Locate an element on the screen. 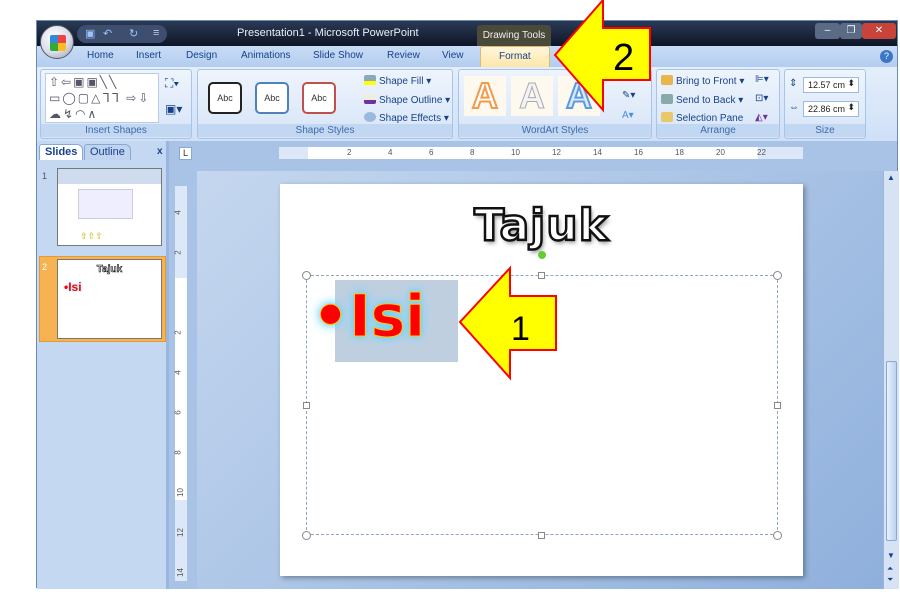 Image resolution: width=900 pixels, height=600 pixels. callout-label-2: 2 is located at coordinates (623, 58).